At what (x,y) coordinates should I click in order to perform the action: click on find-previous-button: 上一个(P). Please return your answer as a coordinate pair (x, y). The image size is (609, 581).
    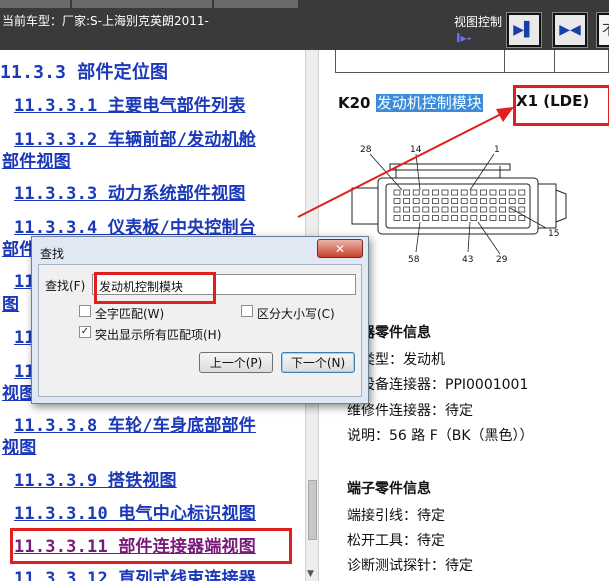
    Looking at the image, I should click on (236, 362).